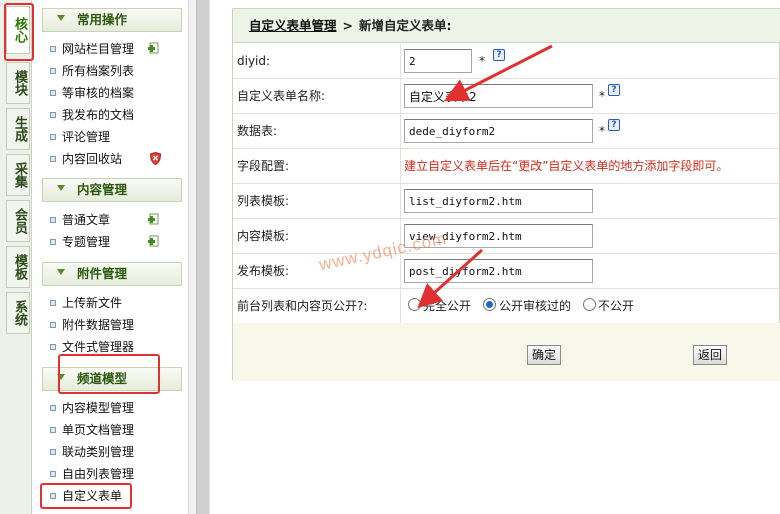 Image resolution: width=780 pixels, height=514 pixels. Describe the element at coordinates (498, 201) in the screenshot. I see `list-template-input` at that location.